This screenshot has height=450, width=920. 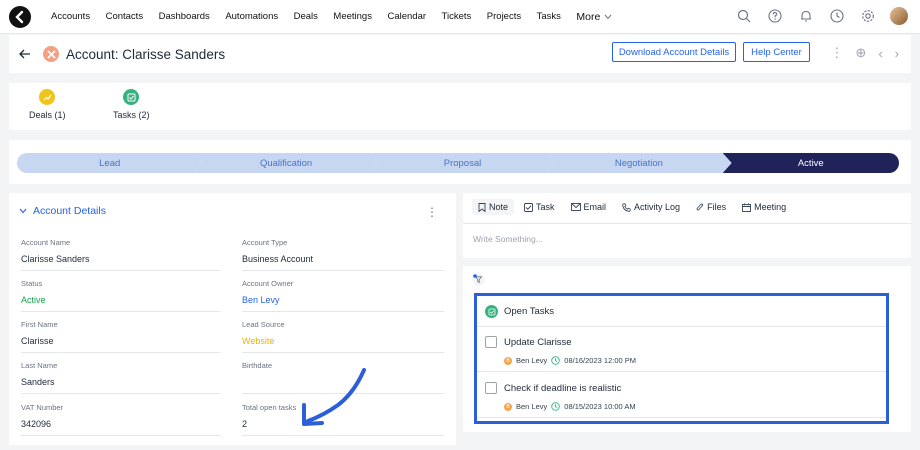 What do you see at coordinates (680, 388) in the screenshot?
I see `task-row: Check if deadline is realistic` at bounding box center [680, 388].